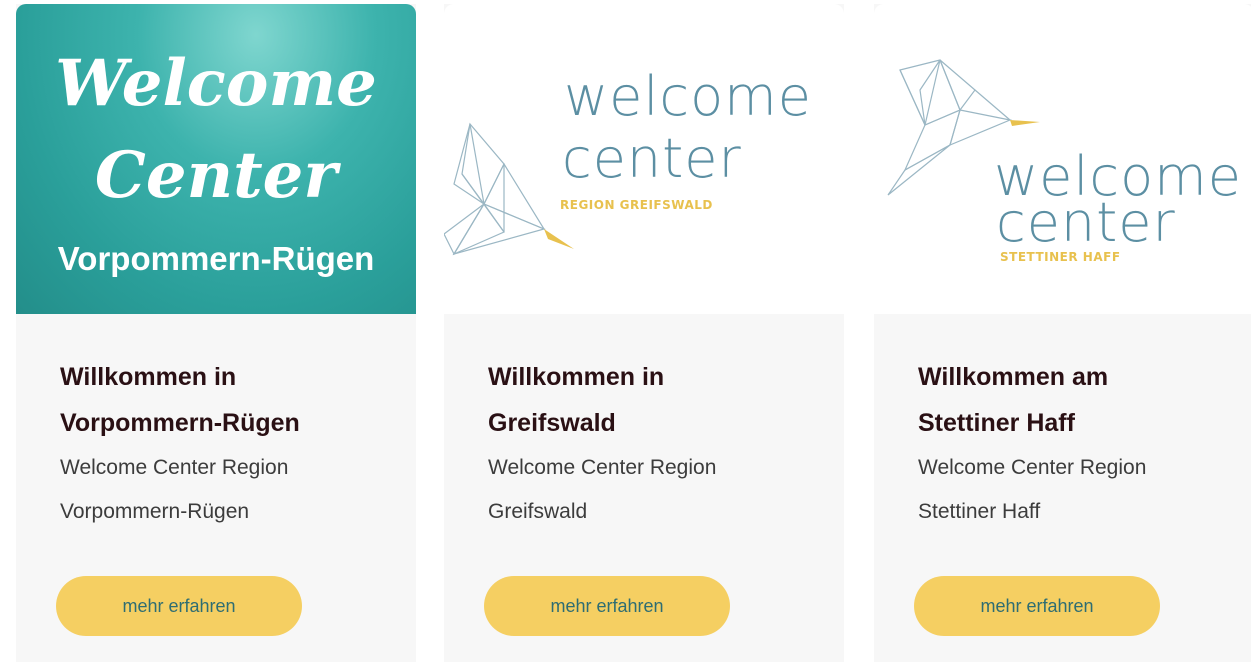 Image resolution: width=1251 pixels, height=662 pixels. I want to click on card-subtitle-line2: Greifswald, so click(538, 511).